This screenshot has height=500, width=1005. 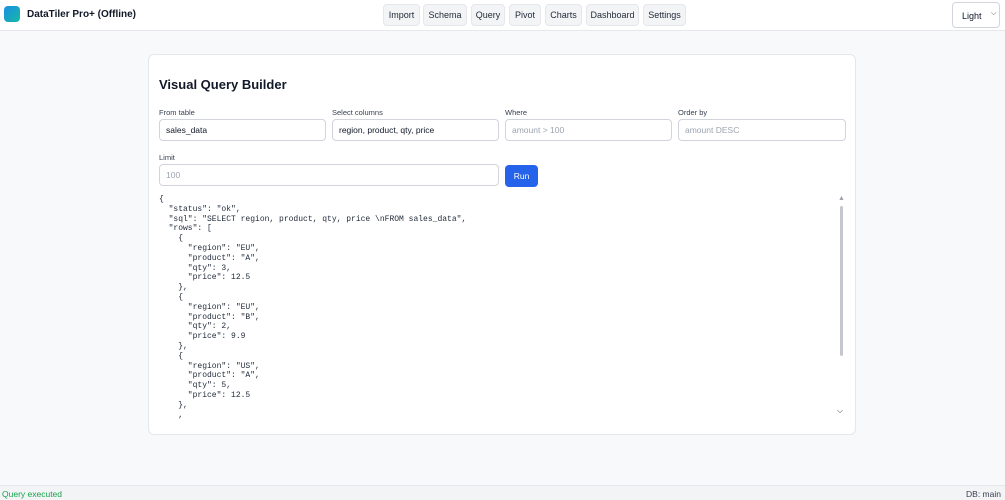 I want to click on theme-select-value: Light, so click(x=972, y=16).